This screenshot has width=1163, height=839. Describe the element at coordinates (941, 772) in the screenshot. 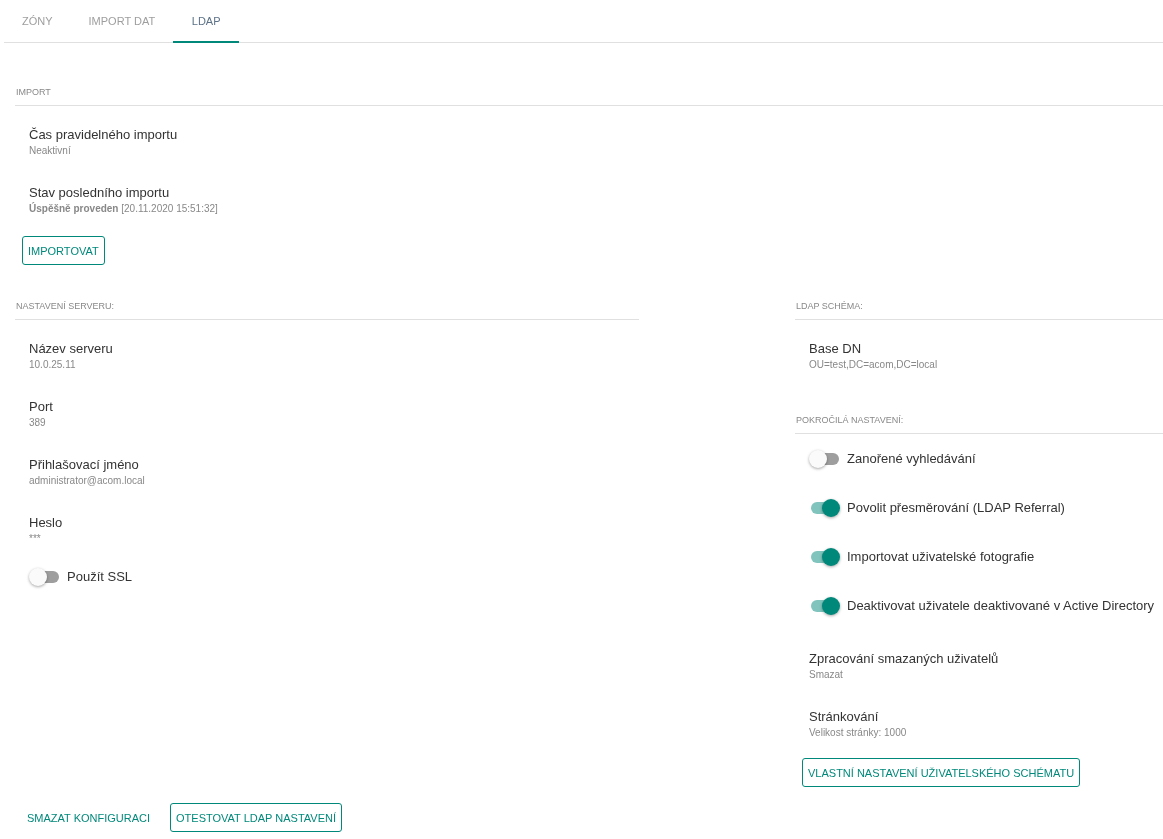

I see `custom-schema-button: VLASTNÍ NASTAVENÍ UŽIVATELSKÉHO SCHÉMATU` at that location.